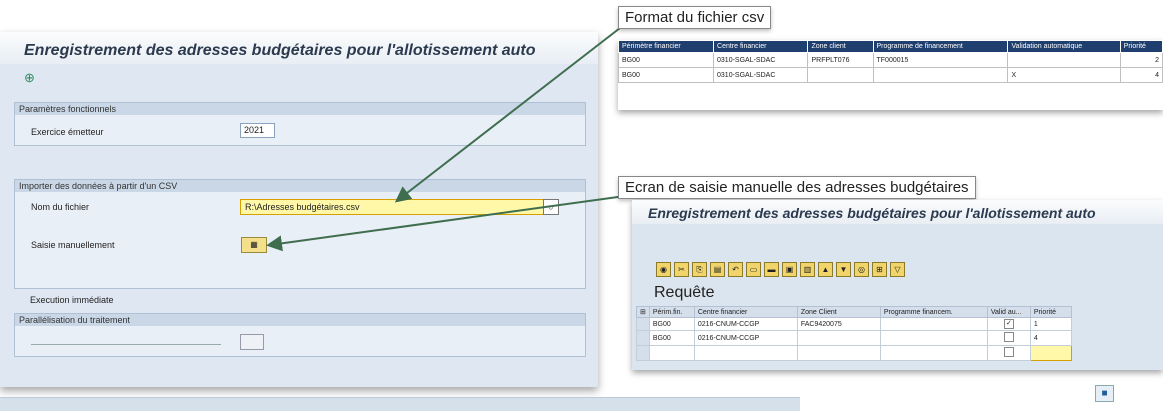 This screenshot has width=1163, height=411. I want to click on filter-icon: ▽, so click(897, 269).